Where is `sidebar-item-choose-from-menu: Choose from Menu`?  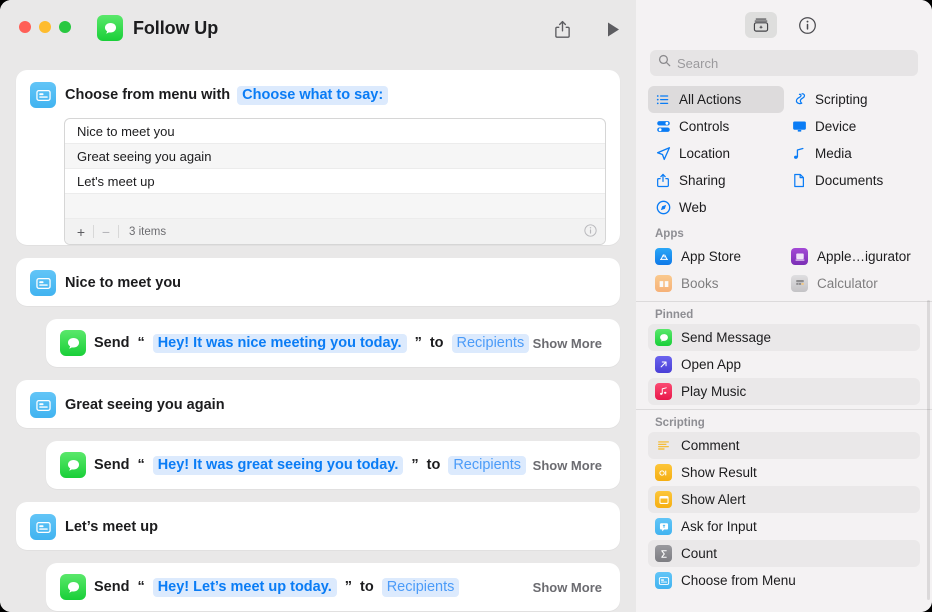
sidebar-item-choose-from-menu: Choose from Menu is located at coordinates (784, 580).